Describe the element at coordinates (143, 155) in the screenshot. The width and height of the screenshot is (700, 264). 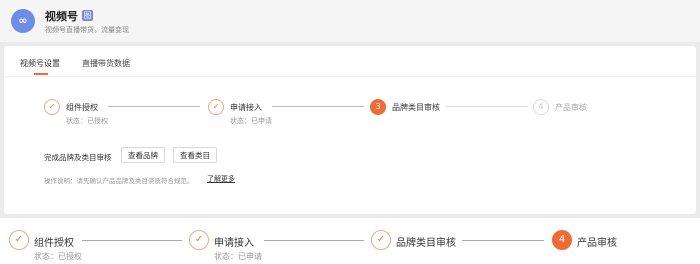
I see `view-brand-button: 查看品牌` at that location.